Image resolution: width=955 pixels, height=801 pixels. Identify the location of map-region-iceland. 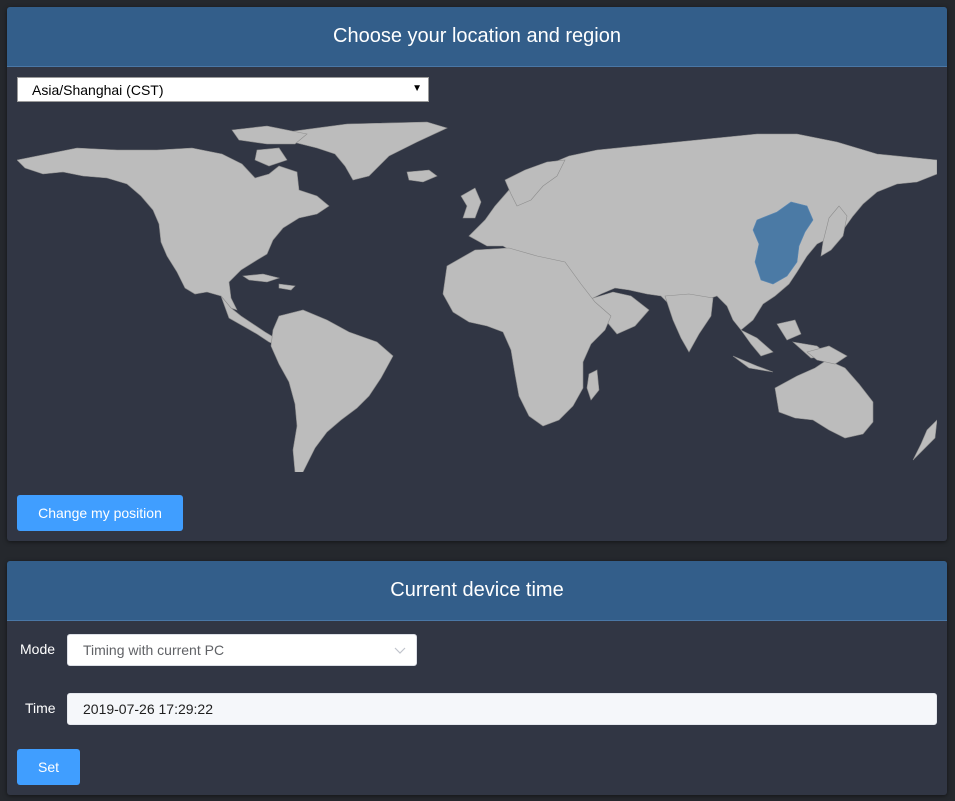
(422, 176).